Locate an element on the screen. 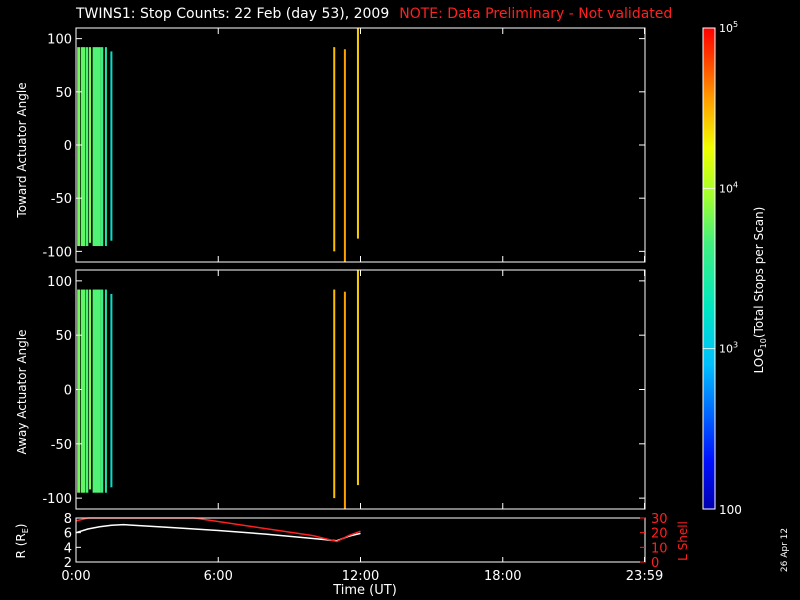 The height and width of the screenshot is (600, 800). y-tick-label-left: 6 is located at coordinates (68, 534).